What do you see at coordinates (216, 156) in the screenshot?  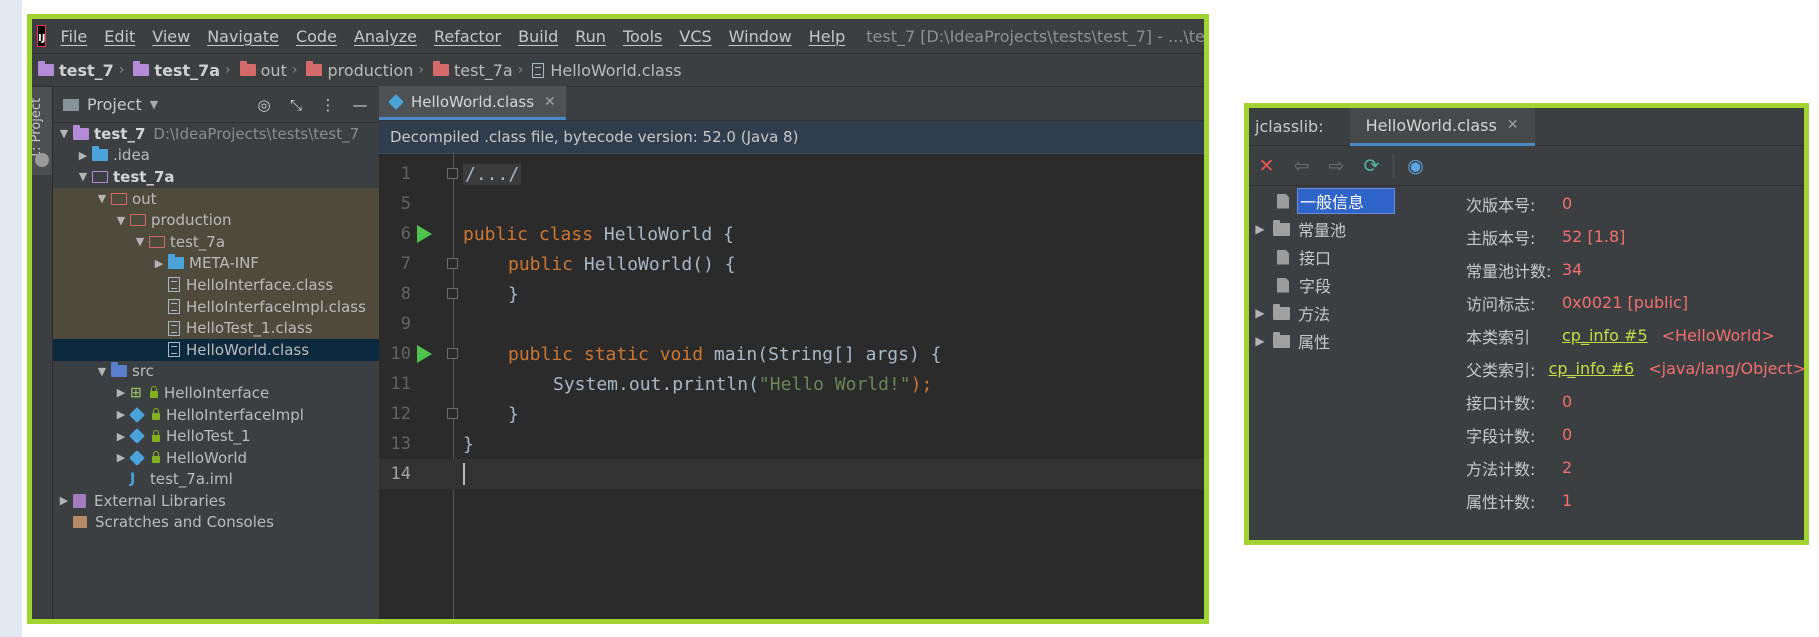 I see `tree-item-idea: ▶ .idea` at bounding box center [216, 156].